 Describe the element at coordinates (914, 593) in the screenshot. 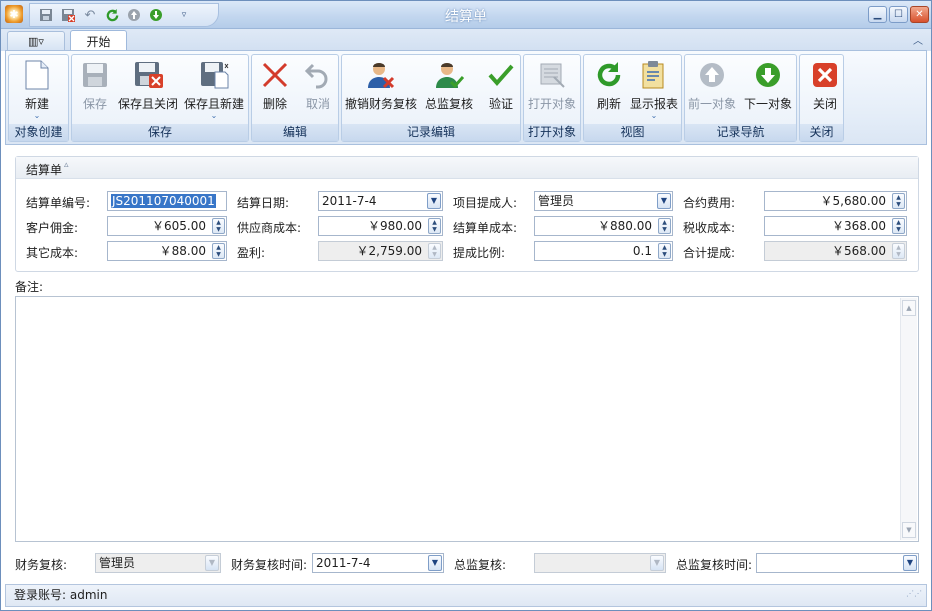

I see `resize-grip-icon: ⋰⋰` at that location.